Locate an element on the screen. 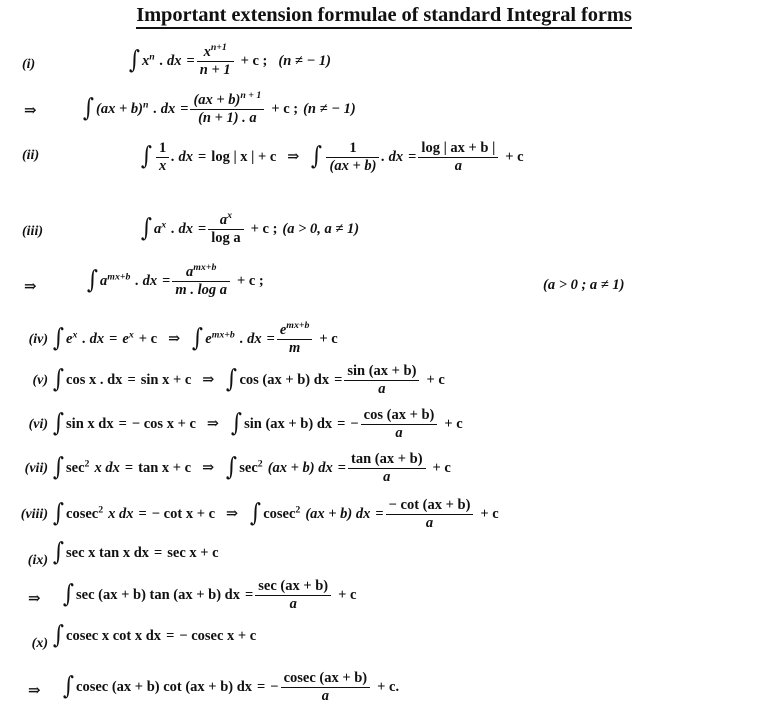  formula-i: ∫ xn. dx = xn+1 n + 1 + c ; (n ≠ − 1) is located at coordinates (229, 59).